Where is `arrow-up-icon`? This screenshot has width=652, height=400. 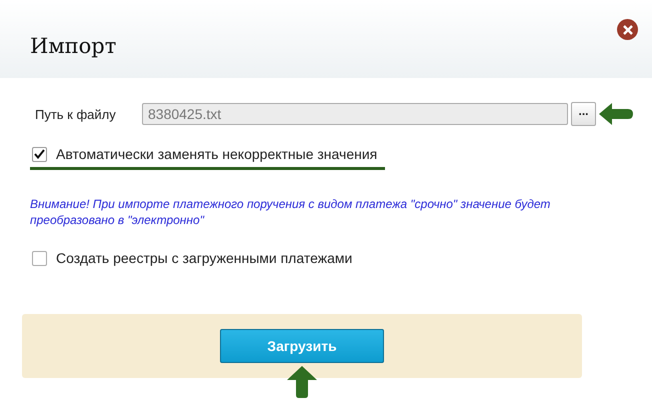
arrow-up-icon is located at coordinates (302, 382).